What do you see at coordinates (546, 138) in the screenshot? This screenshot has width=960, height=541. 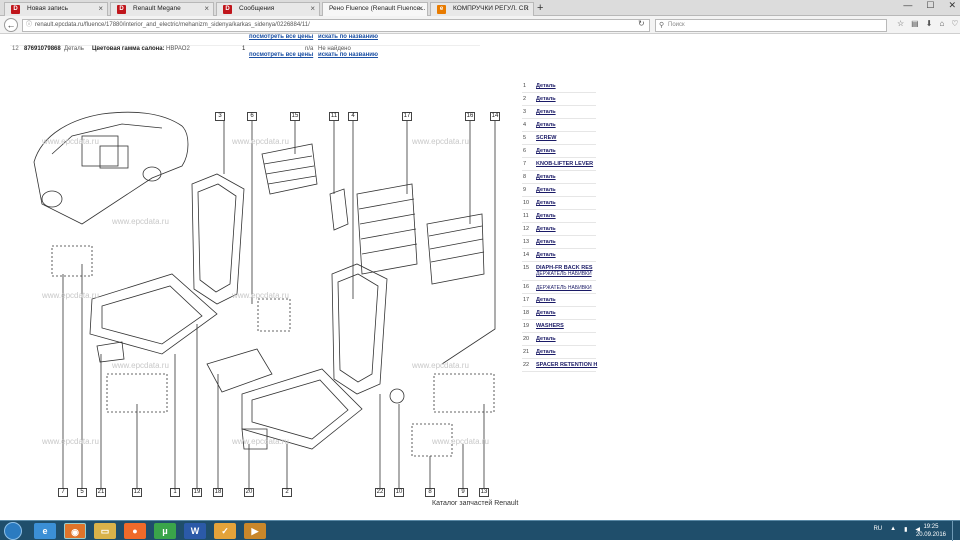 I see `part-link: SCREW` at bounding box center [546, 138].